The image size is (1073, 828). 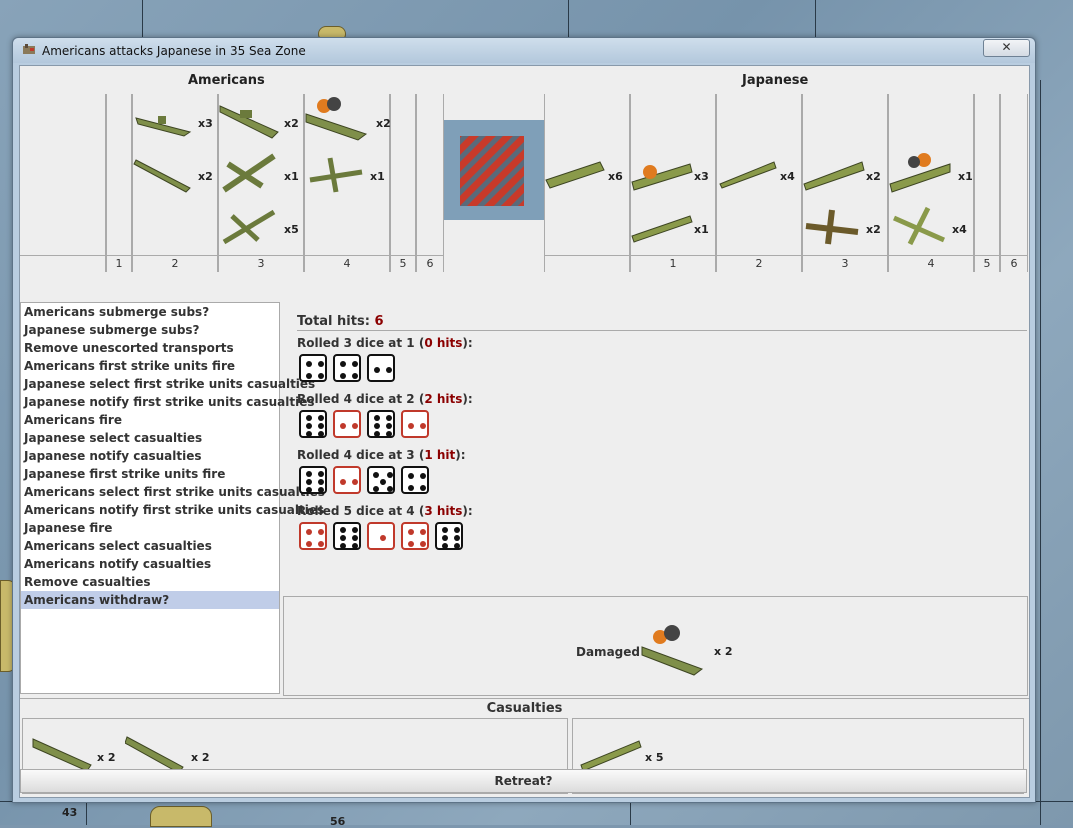 What do you see at coordinates (150, 456) in the screenshot?
I see `battle-step-item: Japanese notify casualties` at bounding box center [150, 456].